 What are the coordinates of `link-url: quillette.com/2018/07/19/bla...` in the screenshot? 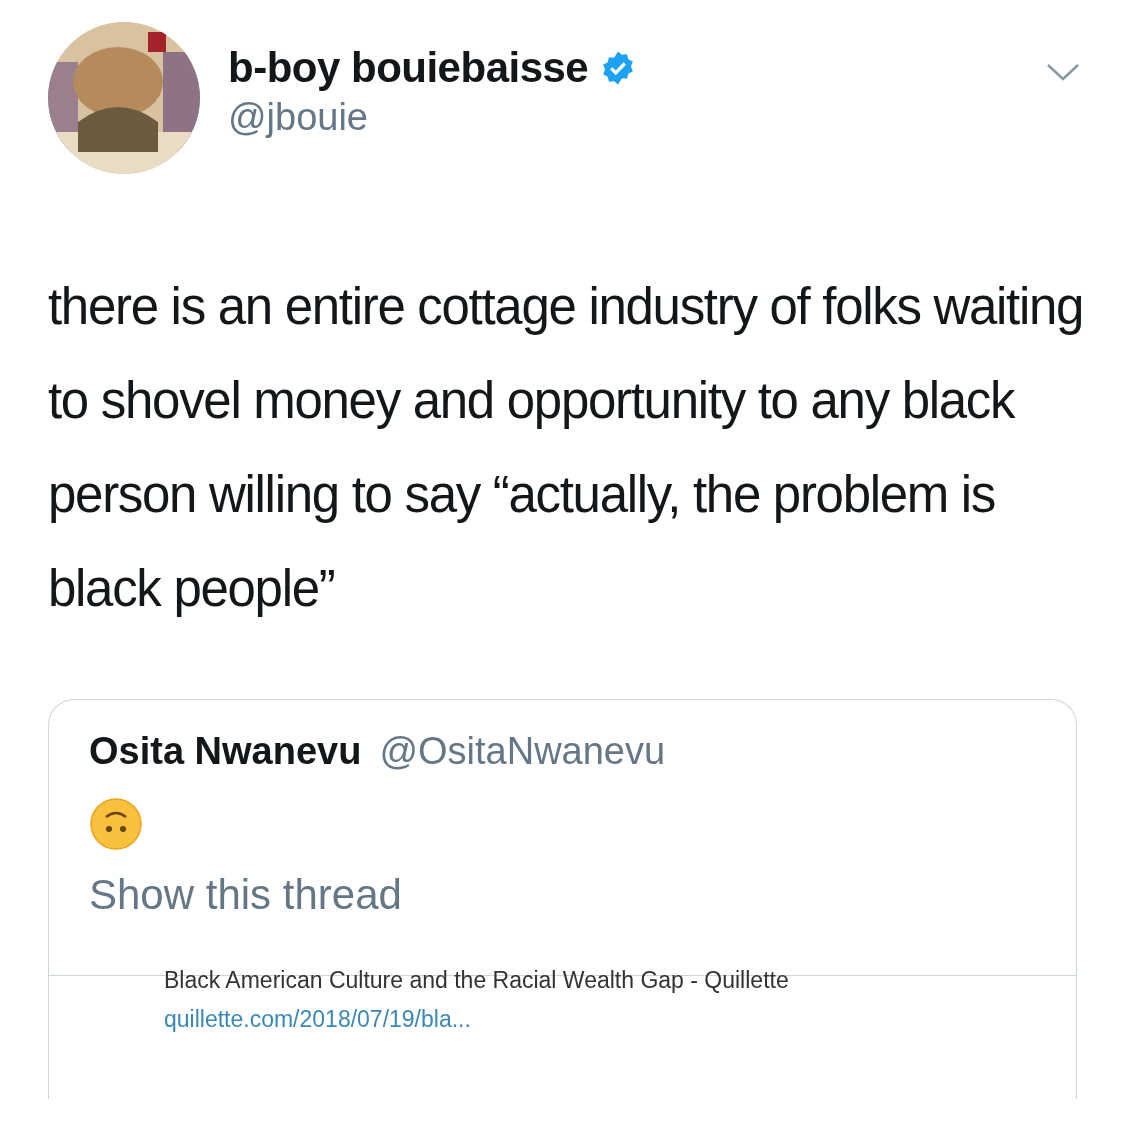 It's located at (317, 1019).